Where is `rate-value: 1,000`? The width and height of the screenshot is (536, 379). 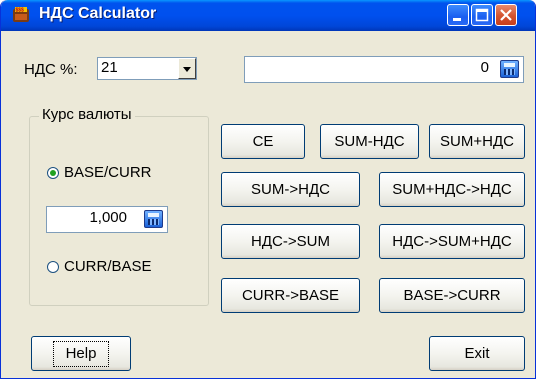
rate-value: 1,000 is located at coordinates (108, 217).